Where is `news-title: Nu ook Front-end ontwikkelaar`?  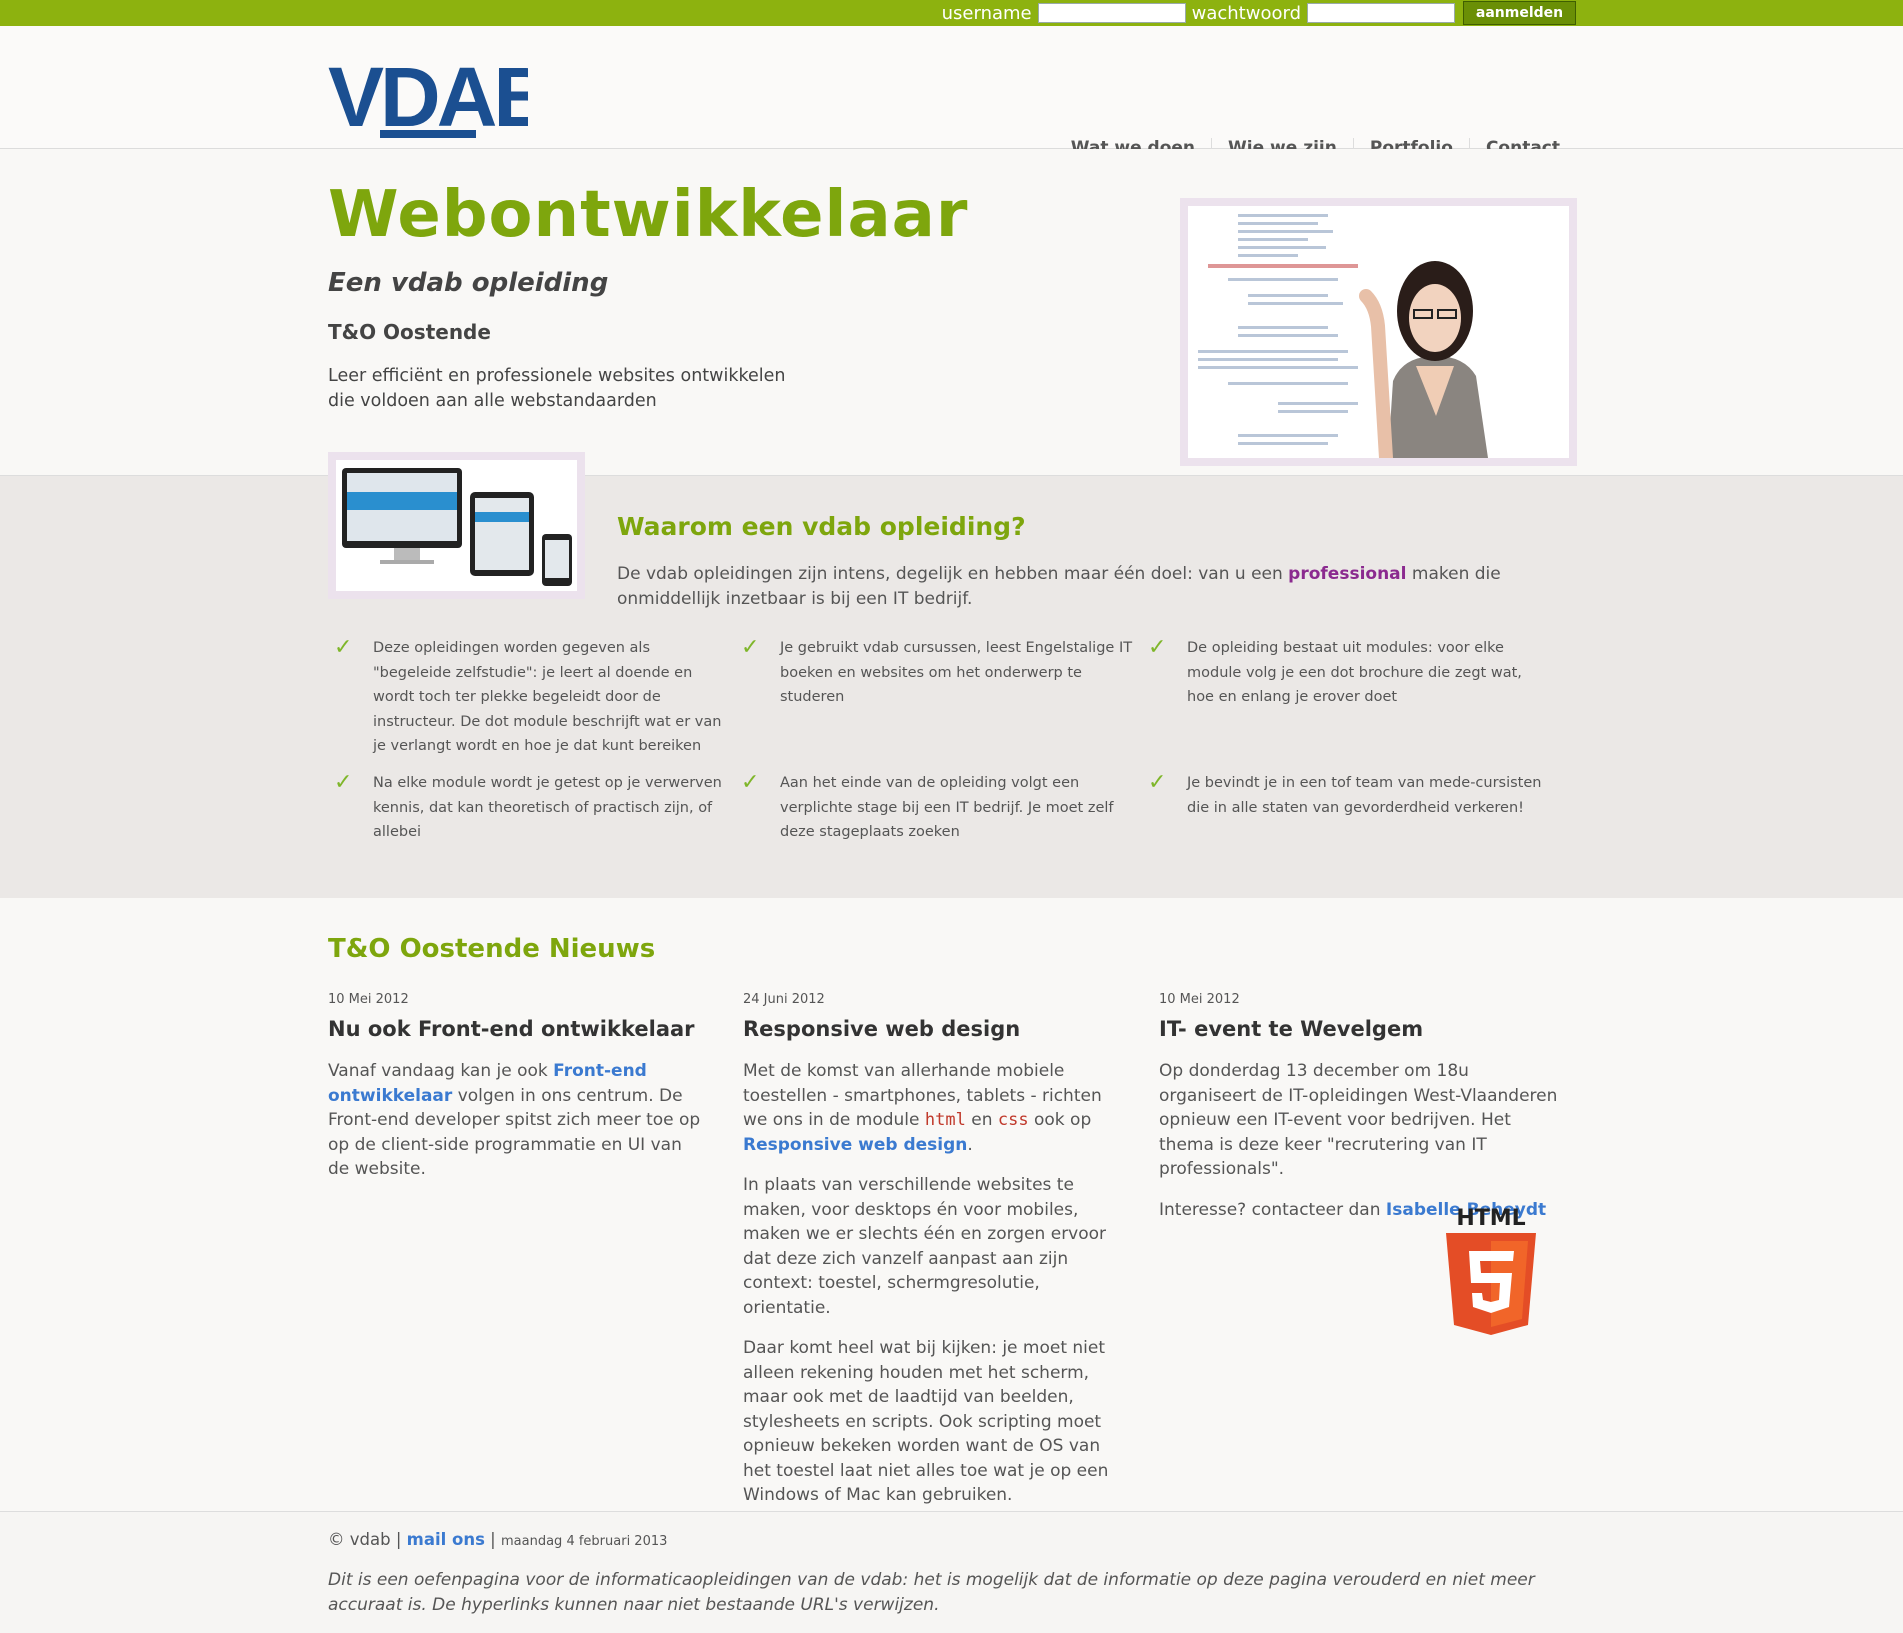
news-title: Nu ook Front-end ontwikkelaar is located at coordinates (511, 1028).